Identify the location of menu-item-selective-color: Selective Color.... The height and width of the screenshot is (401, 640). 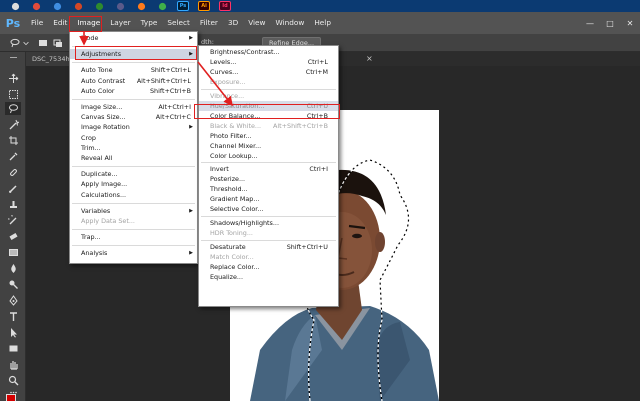
(268, 209).